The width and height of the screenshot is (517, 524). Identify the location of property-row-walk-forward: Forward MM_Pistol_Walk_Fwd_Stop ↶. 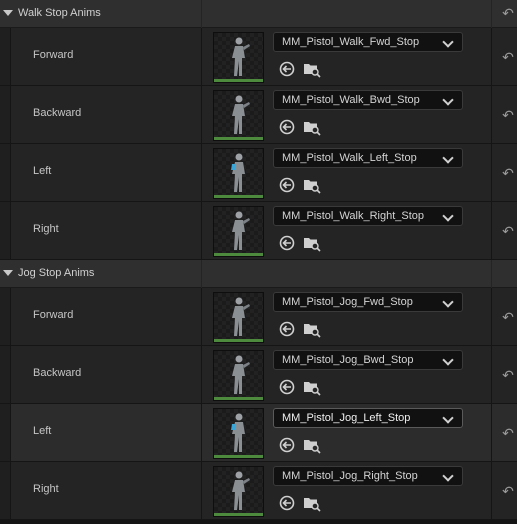
(258, 57).